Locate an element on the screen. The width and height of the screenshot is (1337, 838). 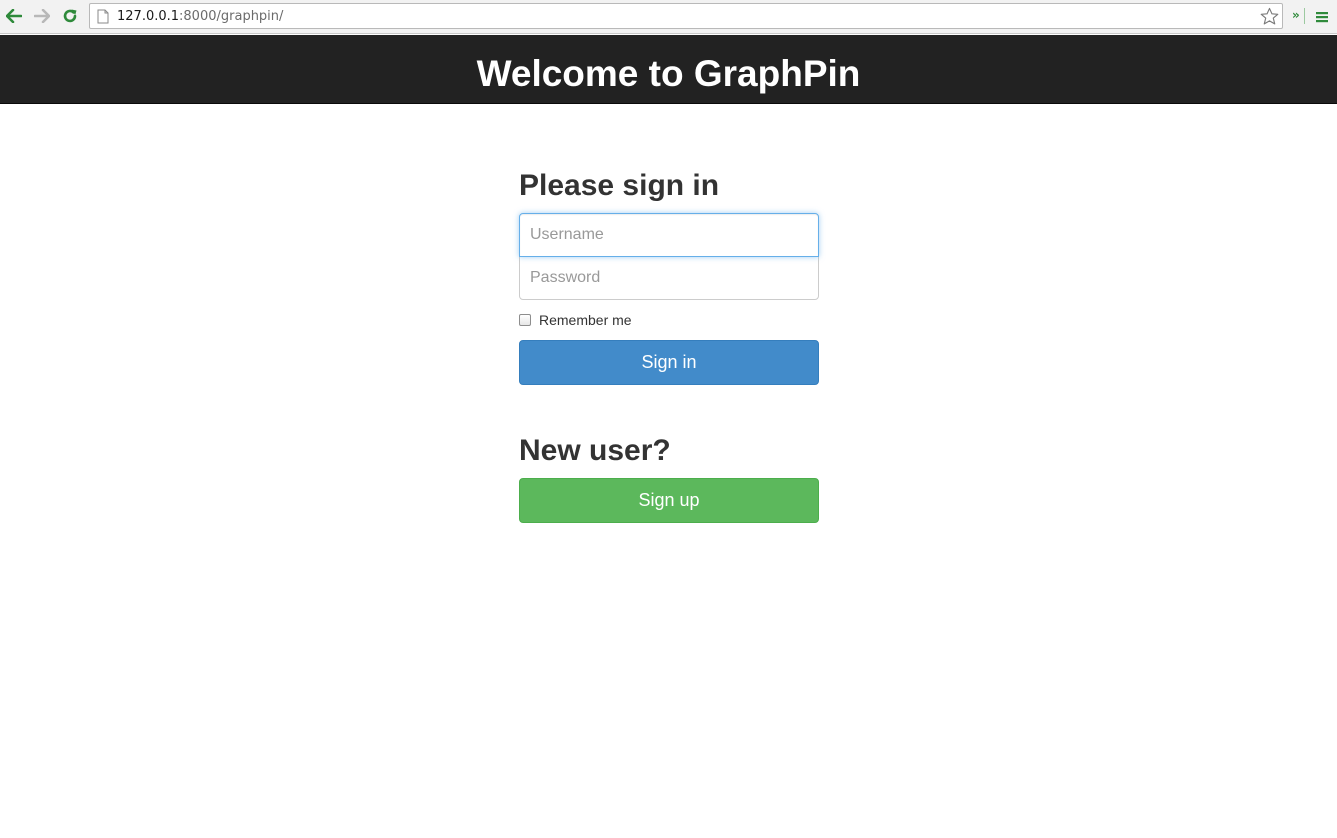
browser-menu-button is located at coordinates (1322, 17).